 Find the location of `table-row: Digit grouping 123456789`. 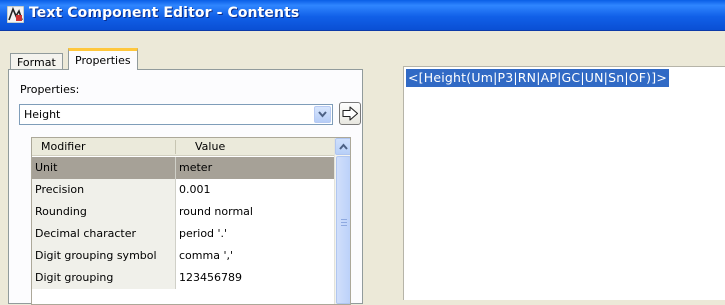

table-row: Digit grouping 123456789 is located at coordinates (183, 278).